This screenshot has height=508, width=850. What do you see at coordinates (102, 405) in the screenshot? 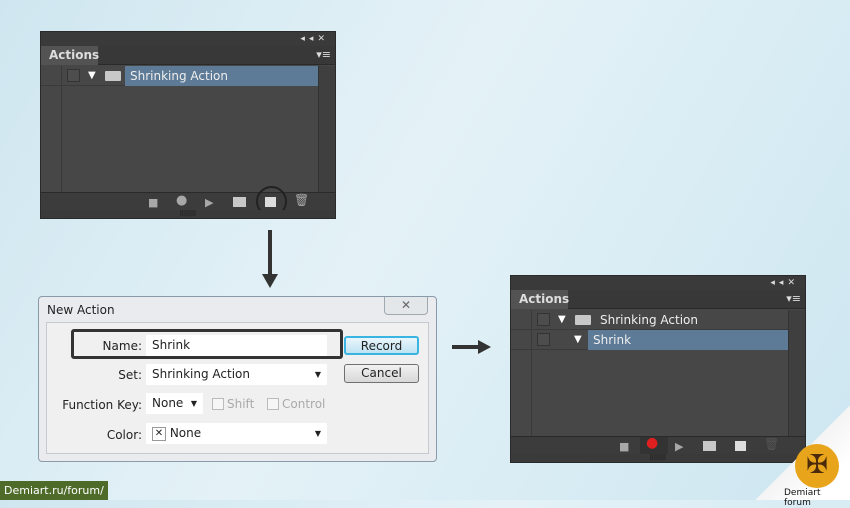
I see `function-key-label: Function Key:` at bounding box center [102, 405].